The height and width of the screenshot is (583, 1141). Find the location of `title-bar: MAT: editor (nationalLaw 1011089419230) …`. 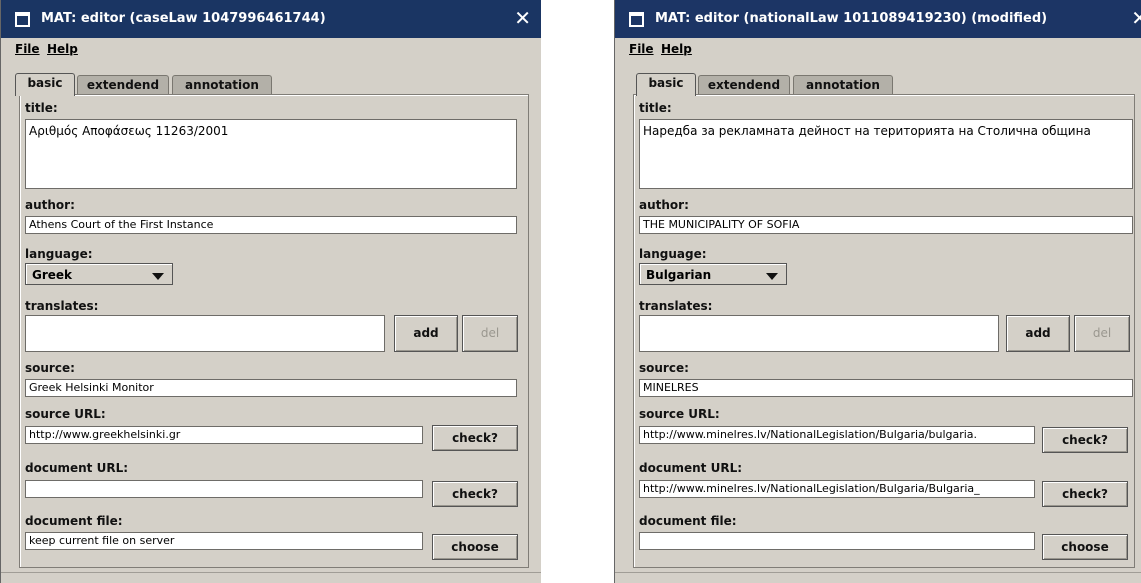

title-bar: MAT: editor (nationalLaw 1011089419230) … is located at coordinates (878, 19).